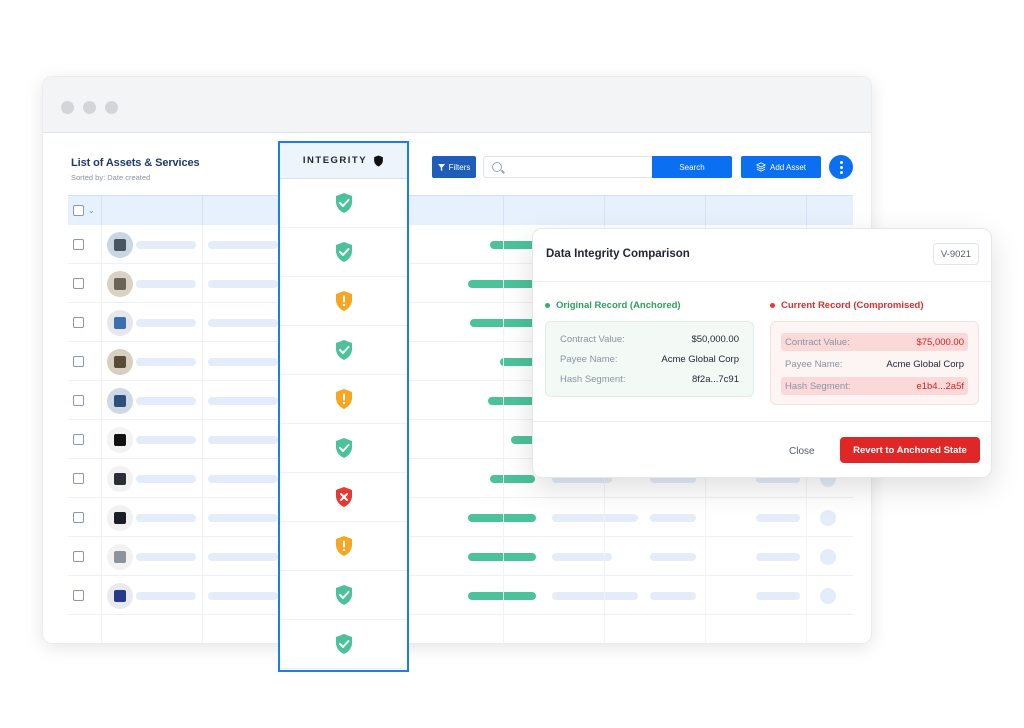 The height and width of the screenshot is (728, 1024). I want to click on close-button: Close, so click(802, 451).